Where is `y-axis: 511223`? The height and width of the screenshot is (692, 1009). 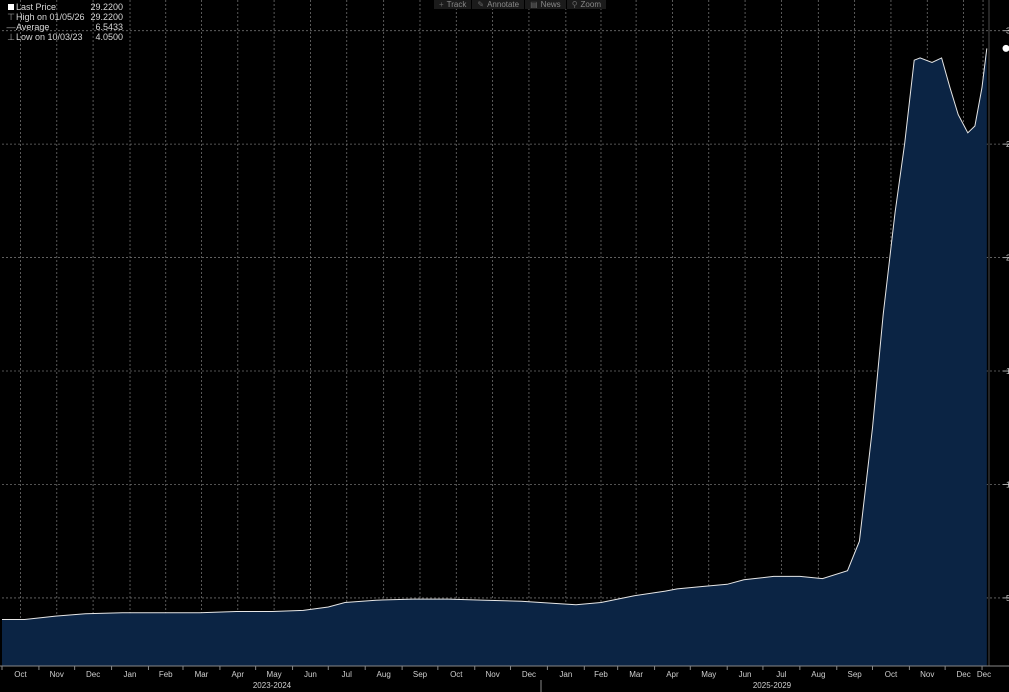
y-axis: 511223 is located at coordinates (1006, 315).